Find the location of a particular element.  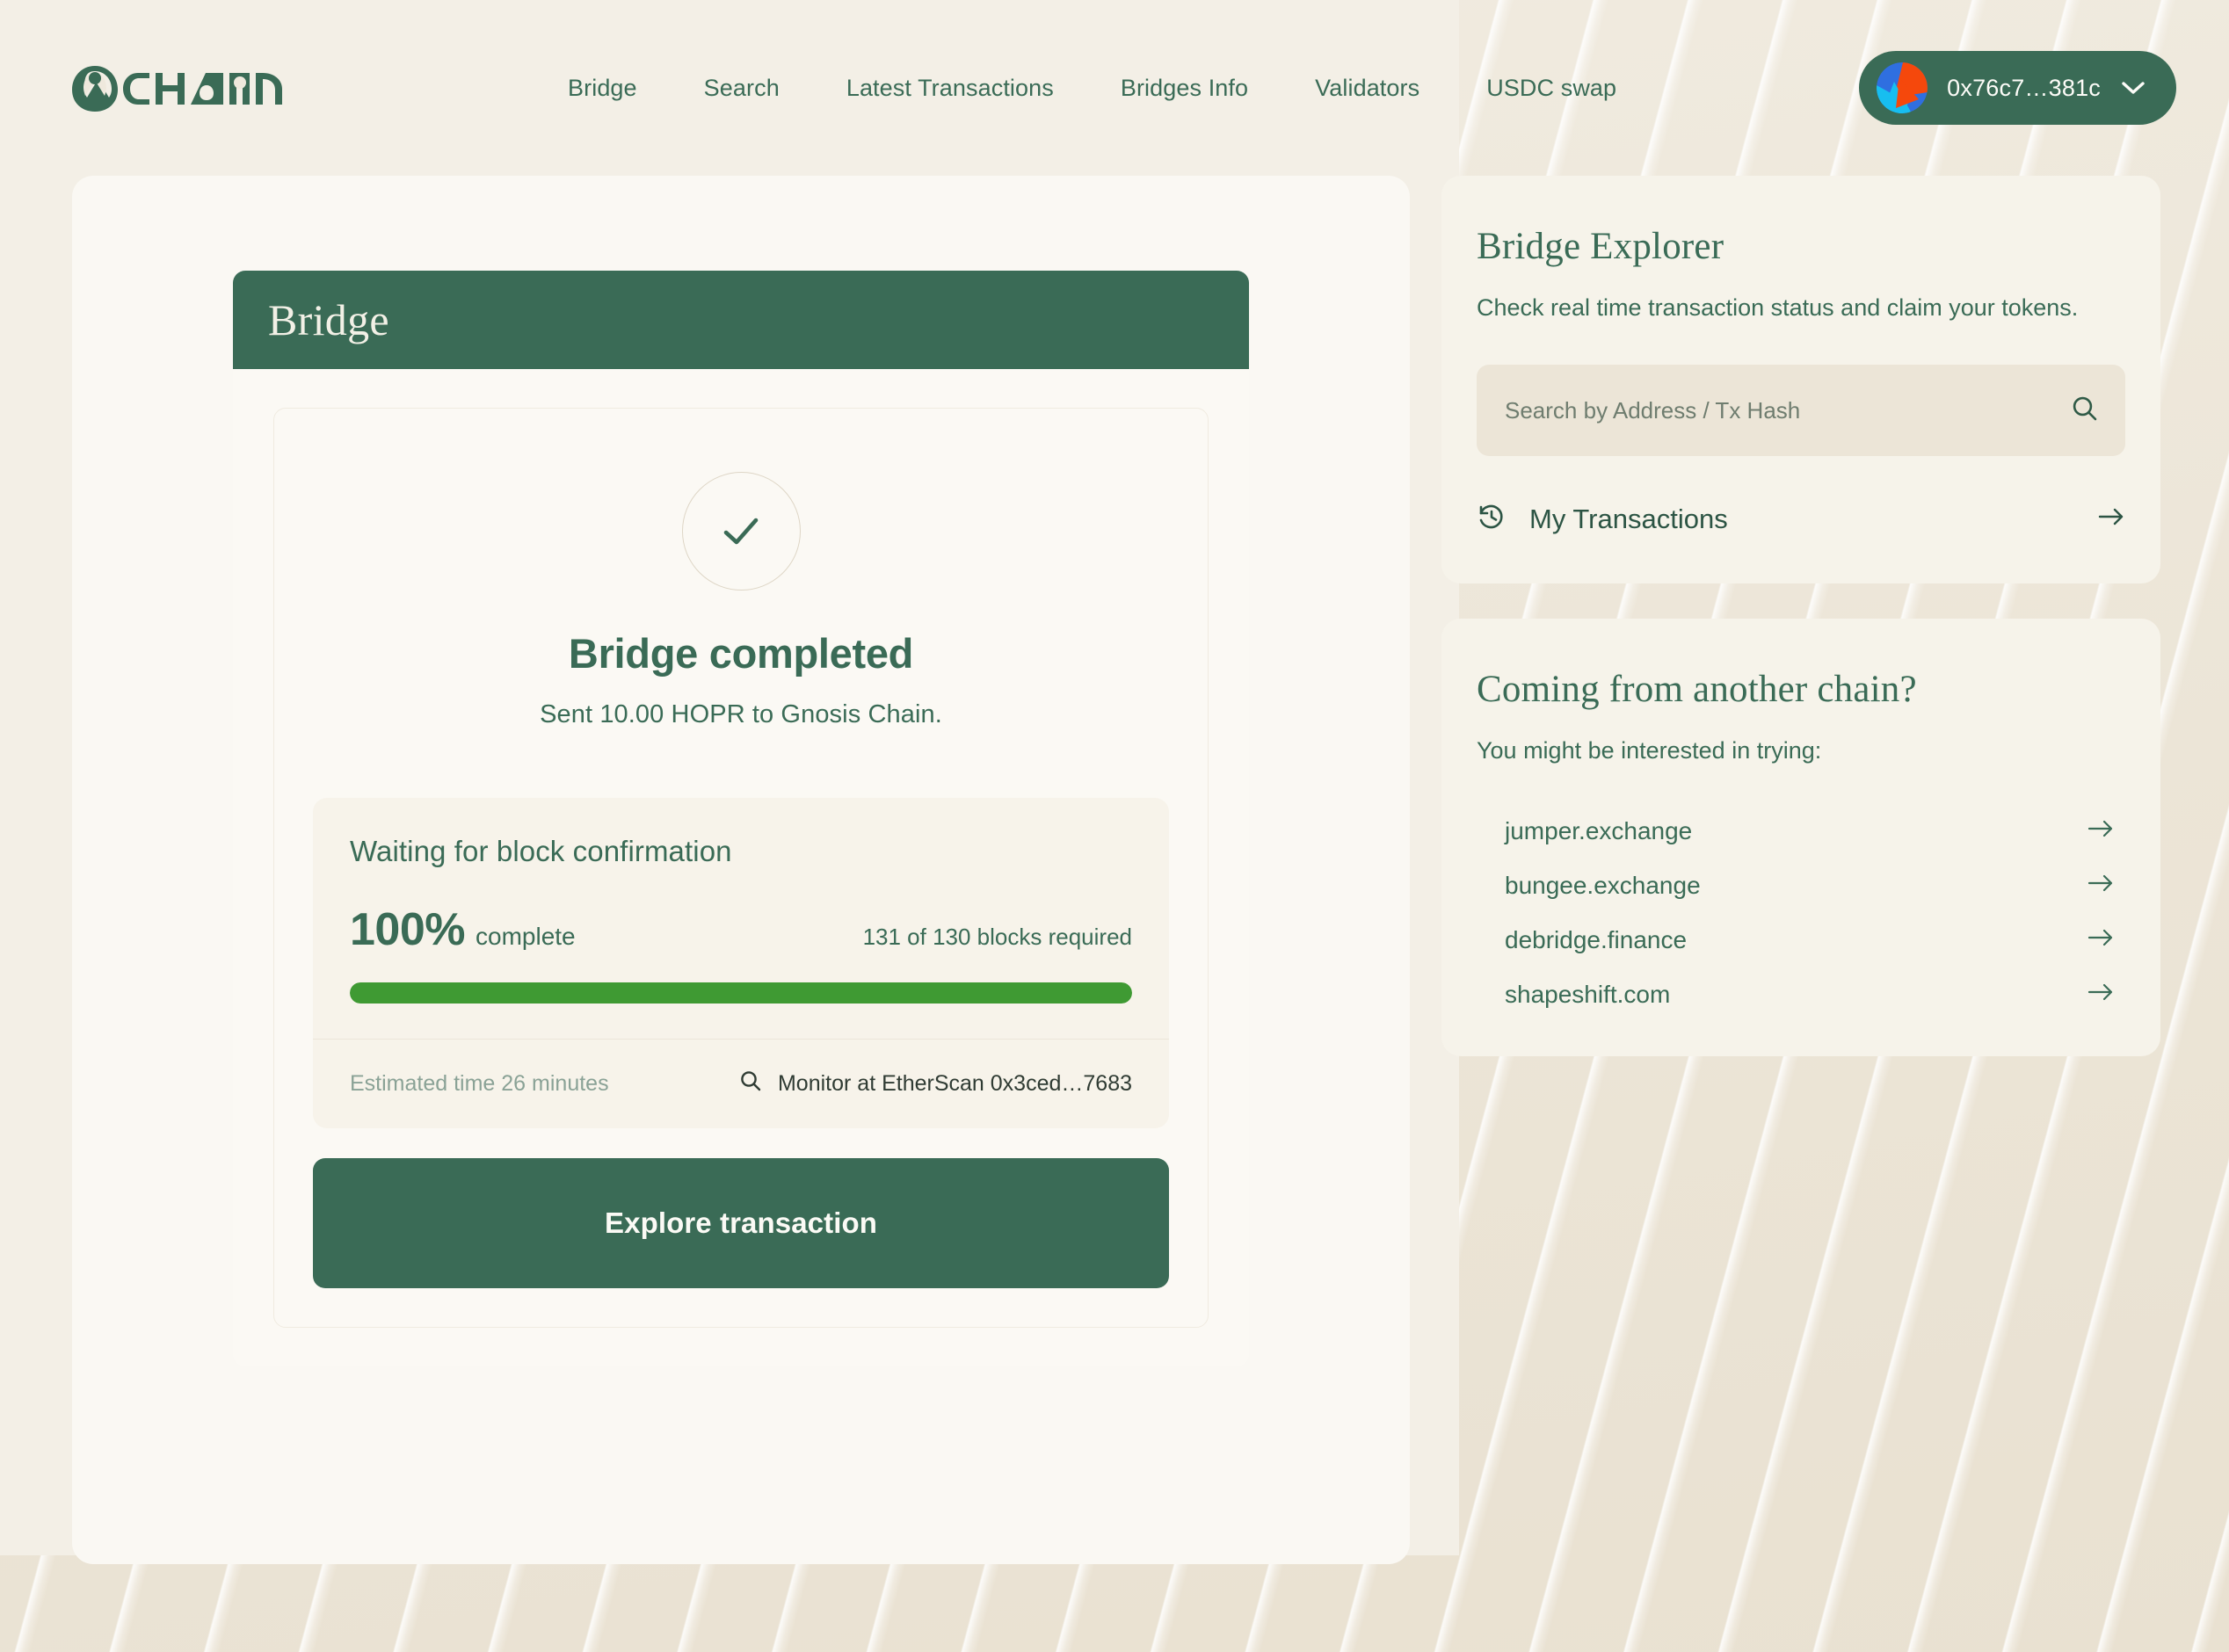

chevron-down-icon is located at coordinates (2133, 88).